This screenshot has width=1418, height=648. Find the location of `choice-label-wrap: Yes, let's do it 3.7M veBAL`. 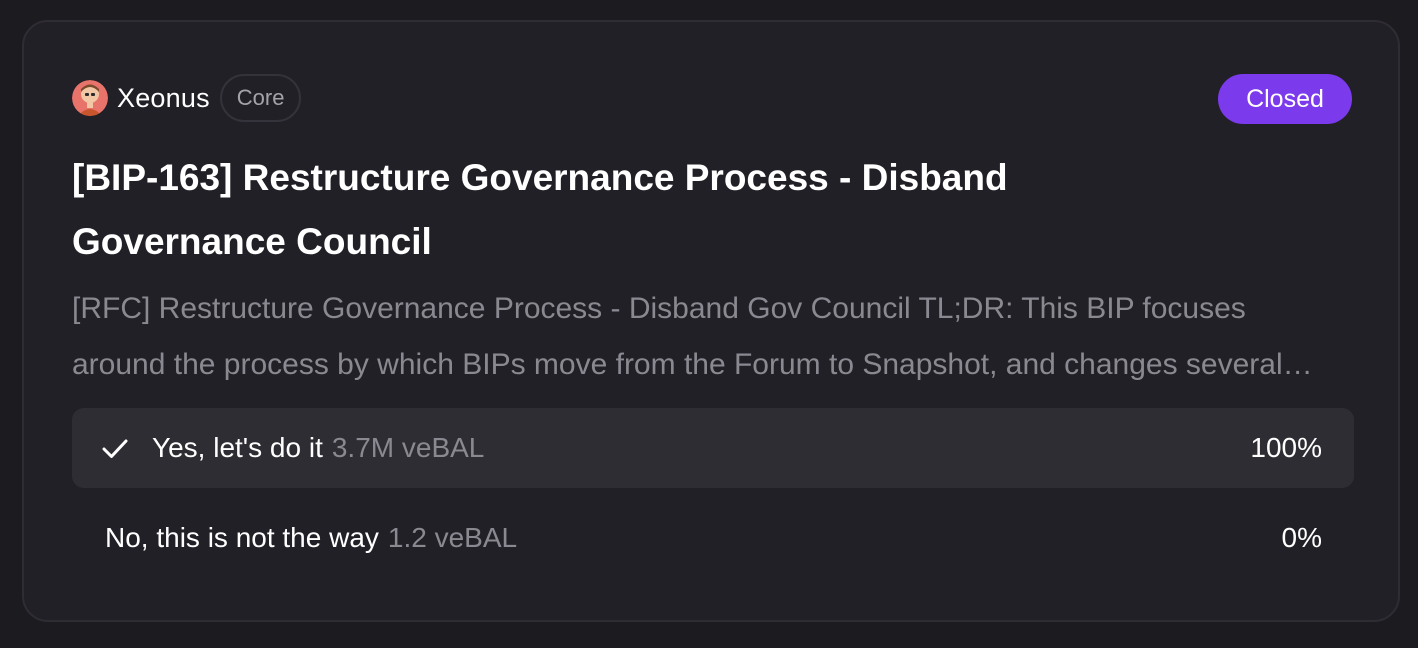

choice-label-wrap: Yes, let's do it 3.7M veBAL is located at coordinates (318, 448).